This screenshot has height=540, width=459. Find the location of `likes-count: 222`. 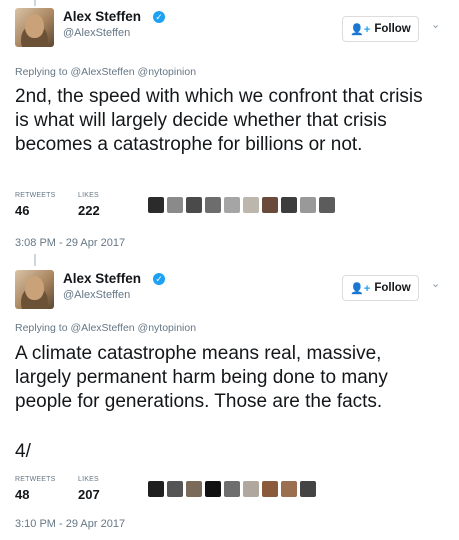

likes-count: 222 is located at coordinates (89, 210).